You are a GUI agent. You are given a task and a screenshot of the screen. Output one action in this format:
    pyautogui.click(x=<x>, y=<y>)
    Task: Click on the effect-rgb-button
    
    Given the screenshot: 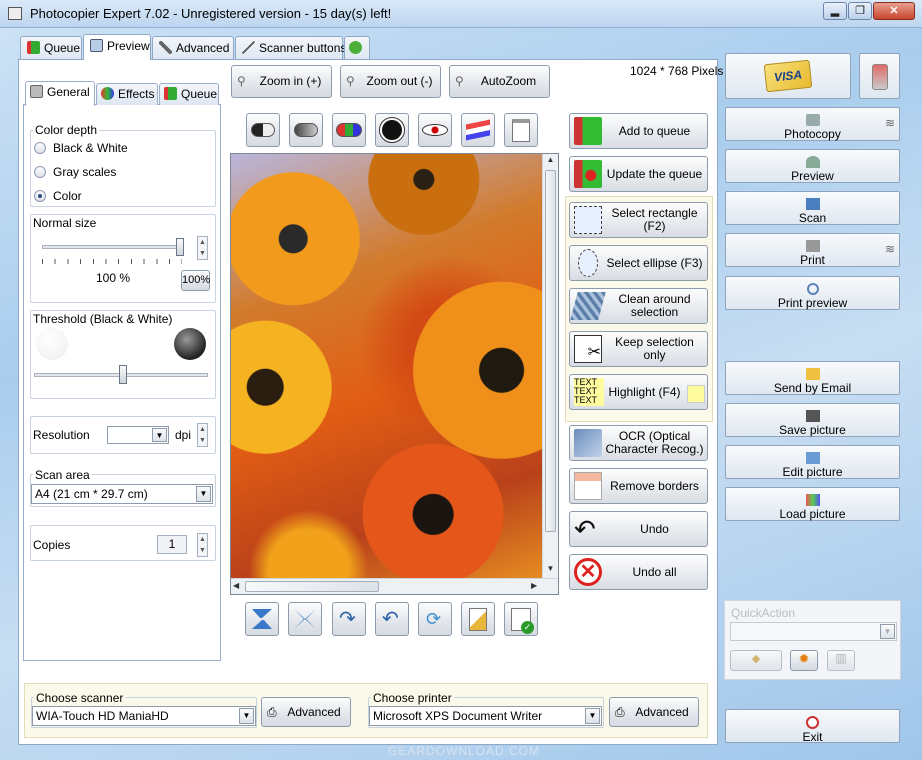 What is the action you would take?
    pyautogui.click(x=349, y=130)
    